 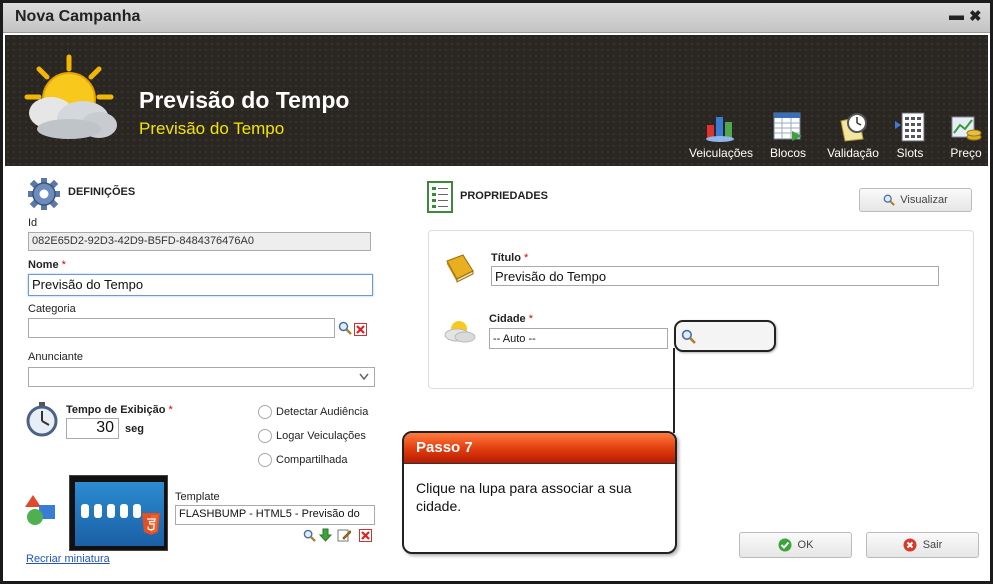 What do you see at coordinates (102, 192) in the screenshot?
I see `definitions-title: DEFINIÇÕES` at bounding box center [102, 192].